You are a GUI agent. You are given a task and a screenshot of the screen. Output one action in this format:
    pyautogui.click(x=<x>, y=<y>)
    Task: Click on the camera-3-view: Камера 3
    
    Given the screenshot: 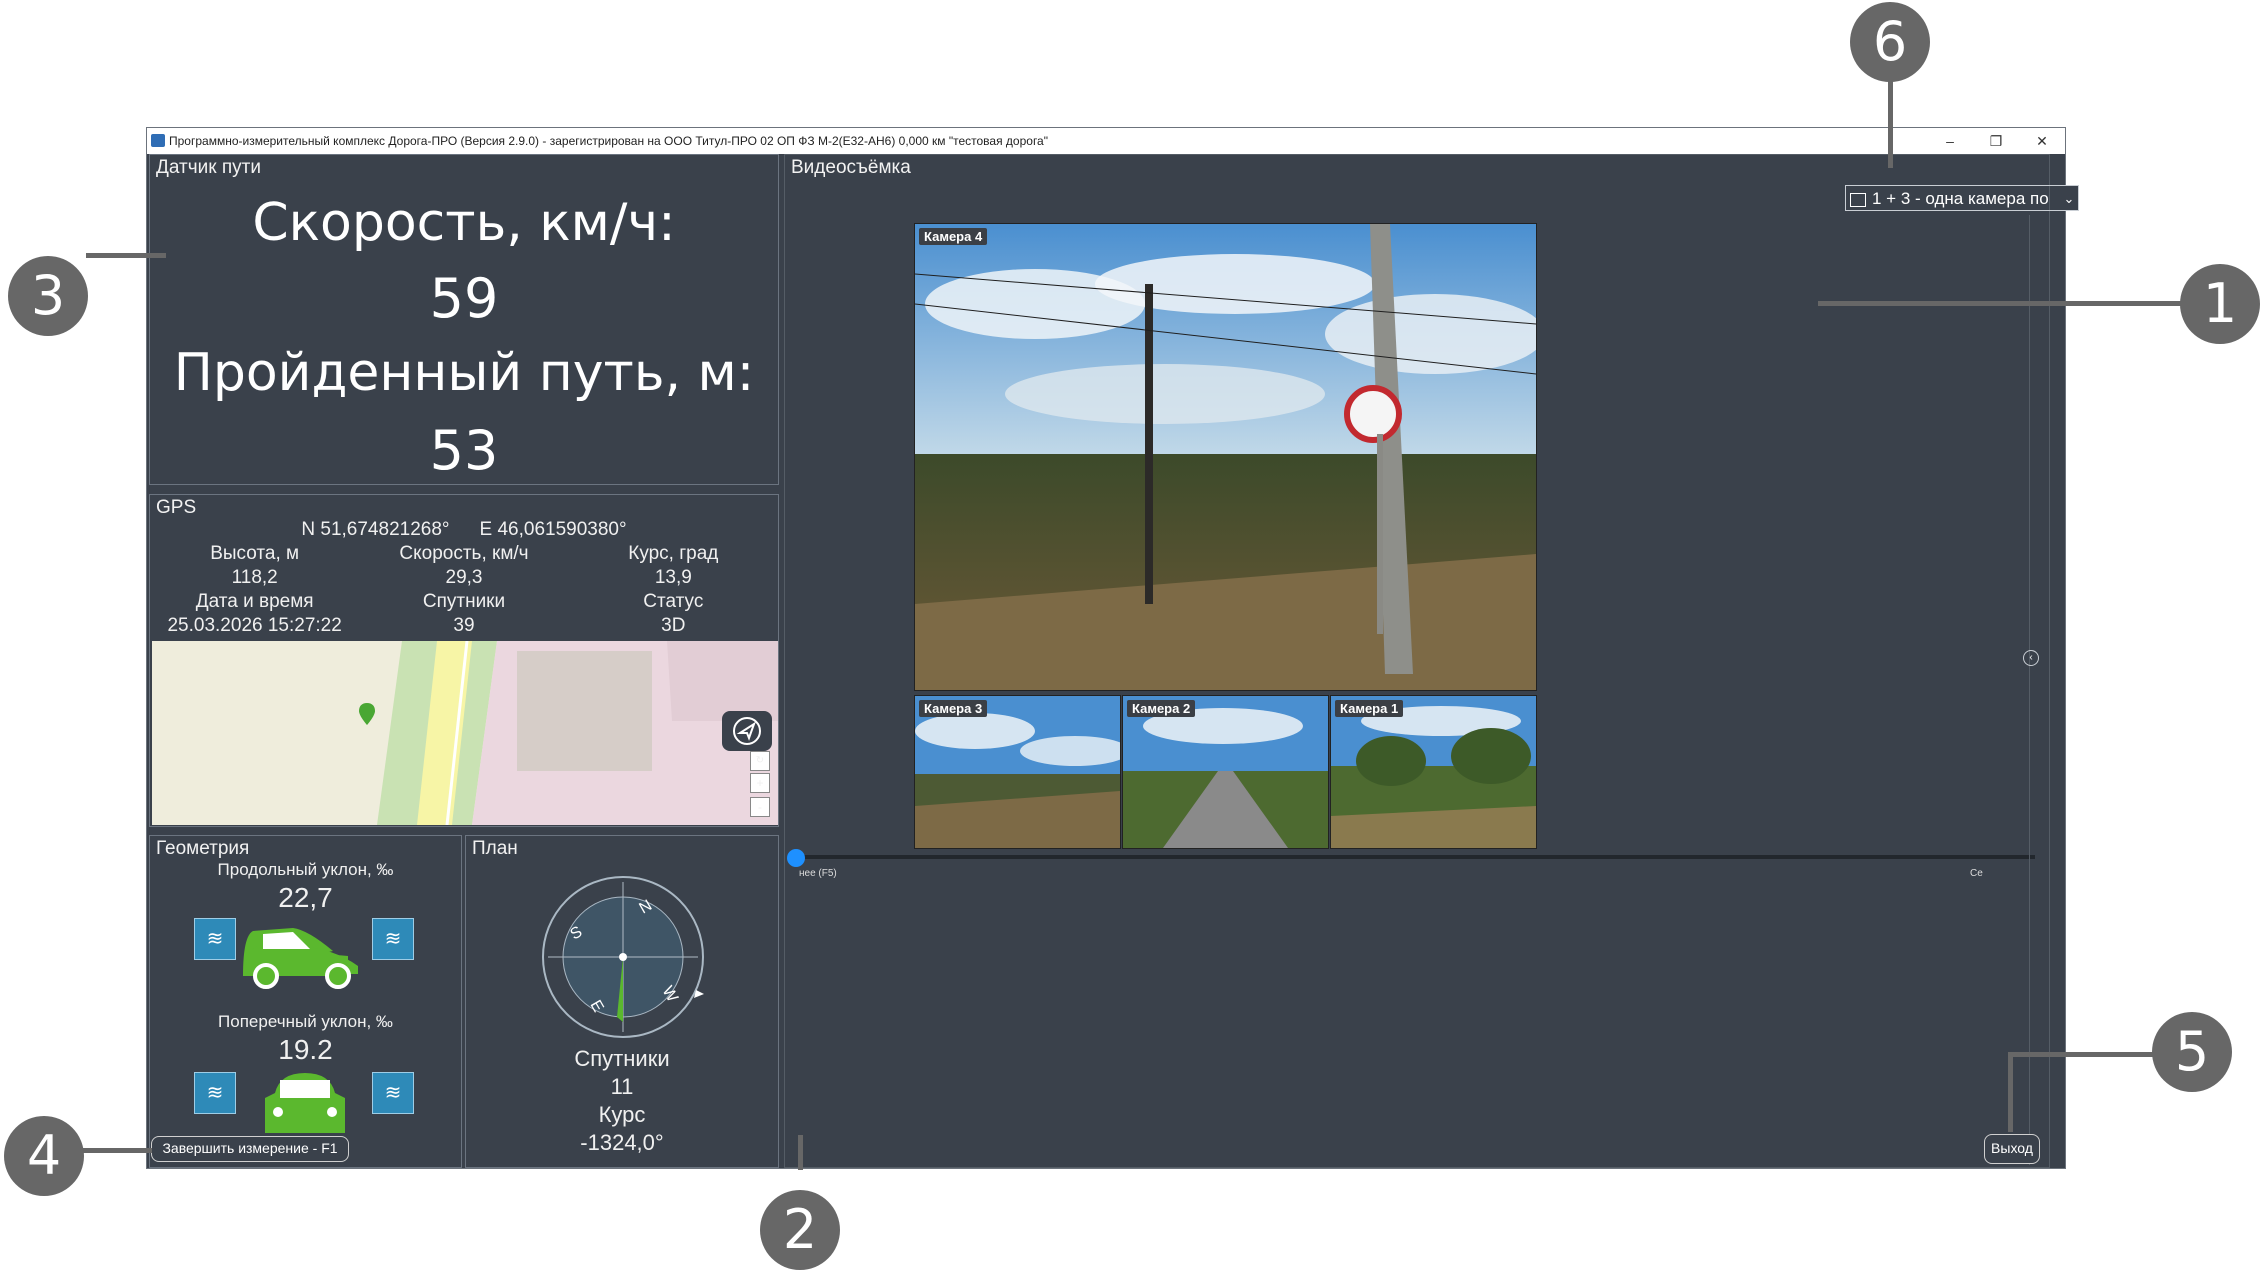 What is the action you would take?
    pyautogui.click(x=1017, y=772)
    